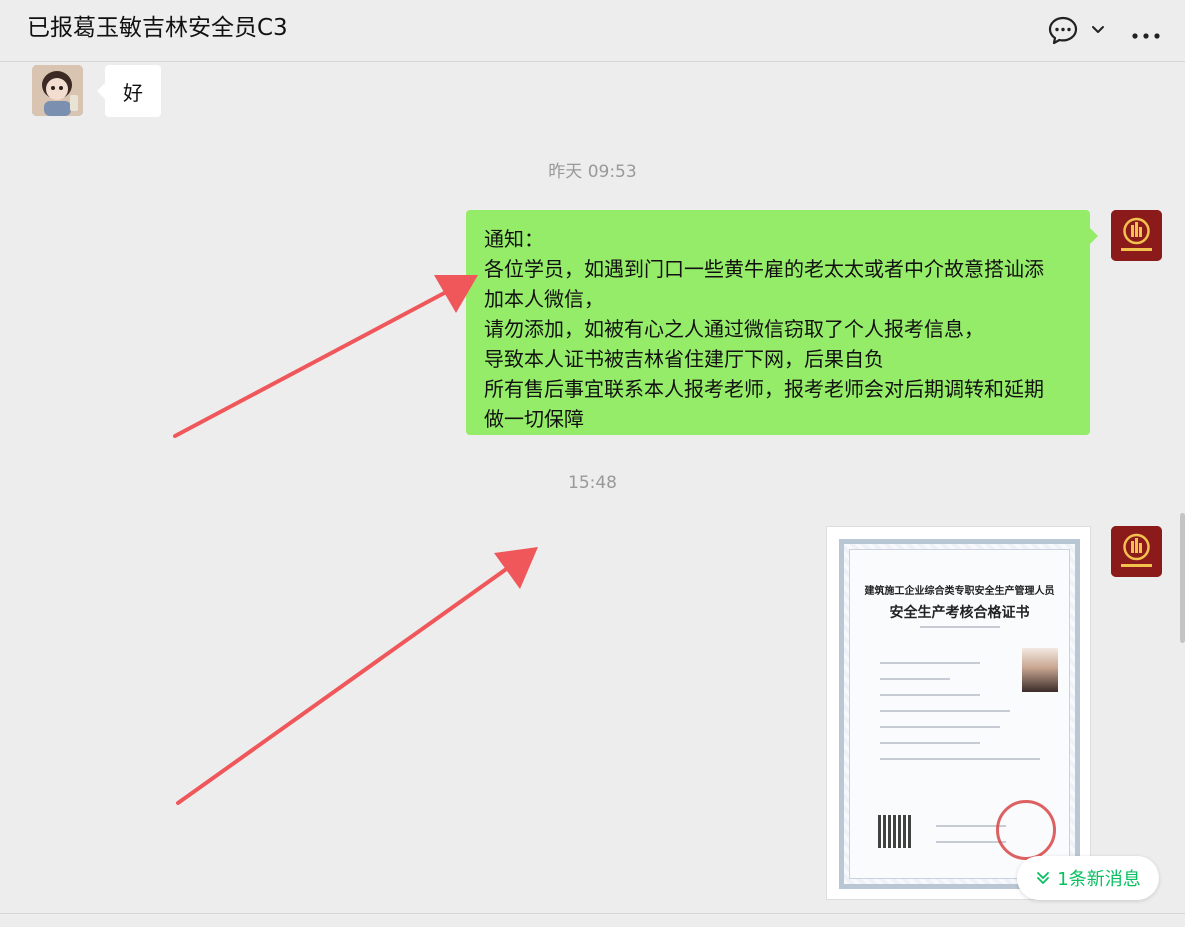 Image resolution: width=1185 pixels, height=927 pixels. I want to click on certificate-photo, so click(1040, 670).